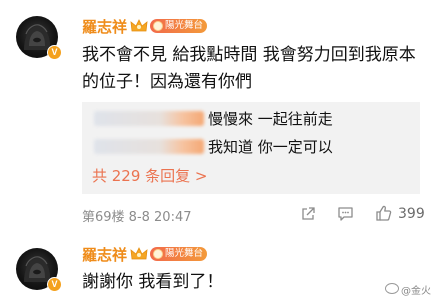 The width and height of the screenshot is (440, 300). I want to click on reply-text: 我知道 你一定可以, so click(270, 147).